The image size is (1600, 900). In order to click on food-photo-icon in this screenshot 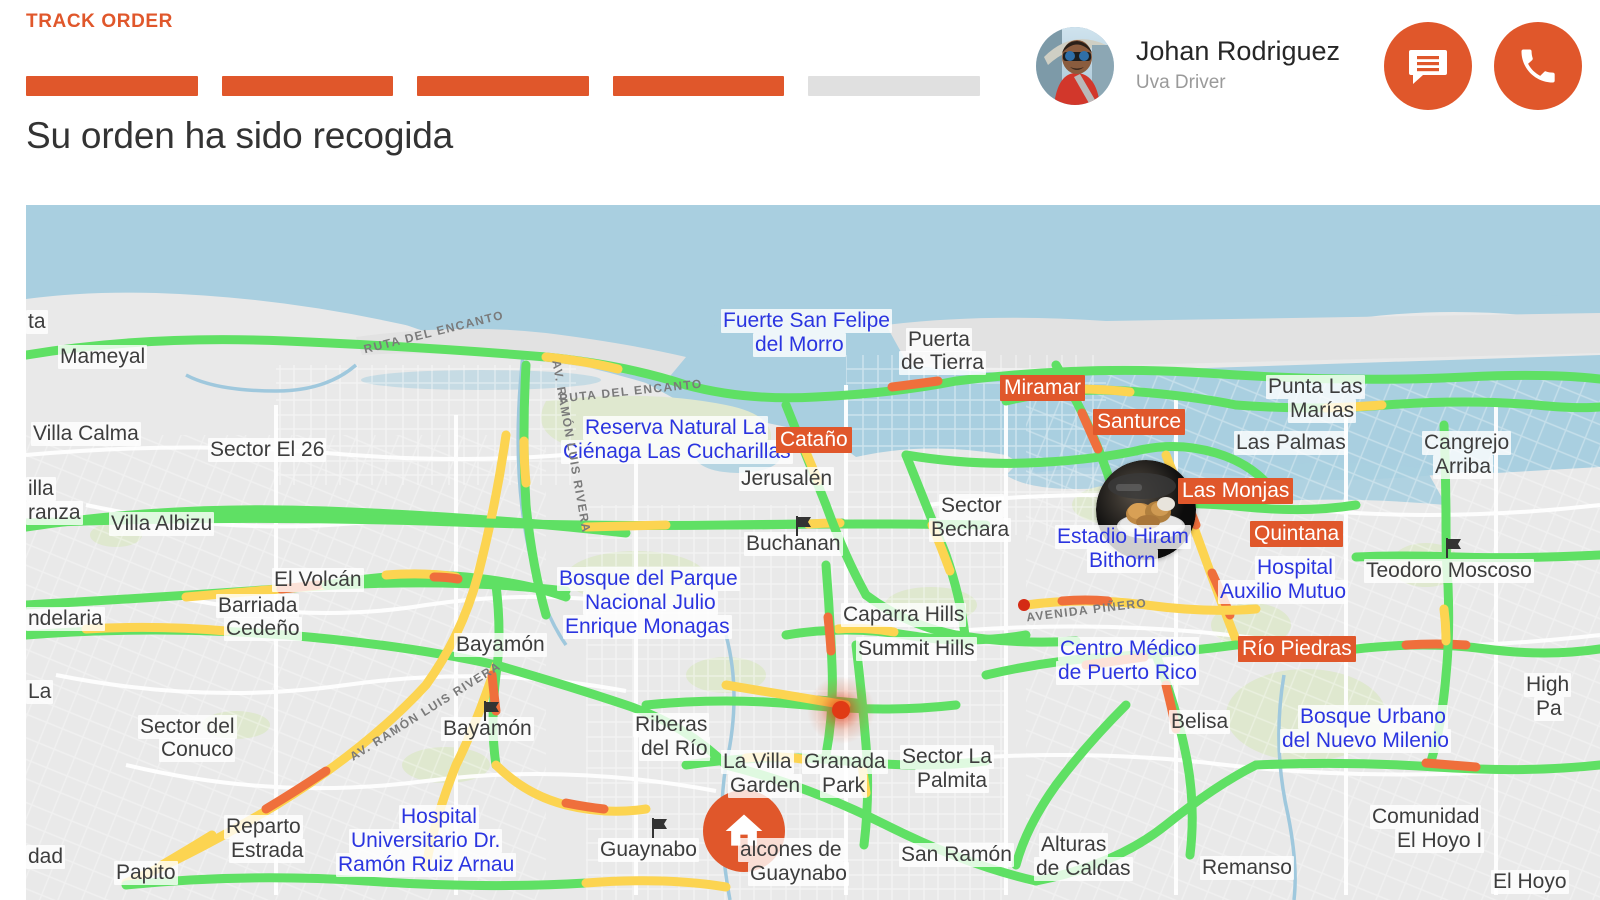, I will do `click(1146, 510)`.